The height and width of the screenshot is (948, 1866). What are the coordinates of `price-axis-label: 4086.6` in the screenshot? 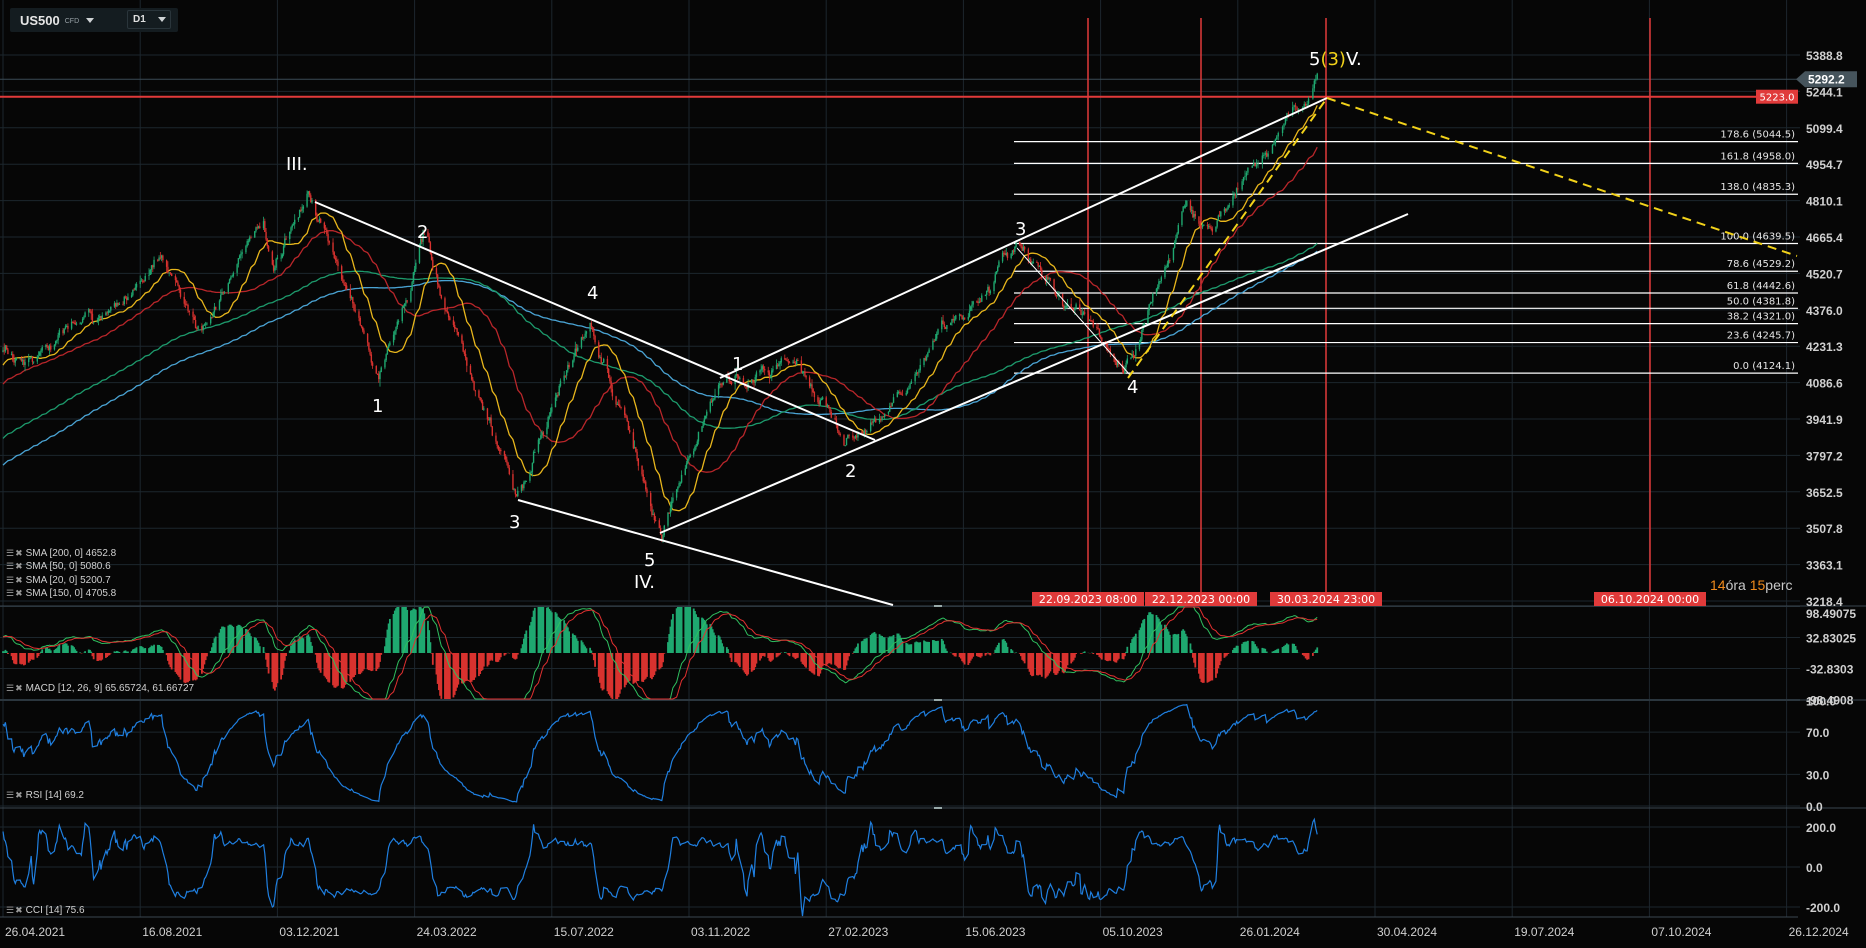 It's located at (1824, 384).